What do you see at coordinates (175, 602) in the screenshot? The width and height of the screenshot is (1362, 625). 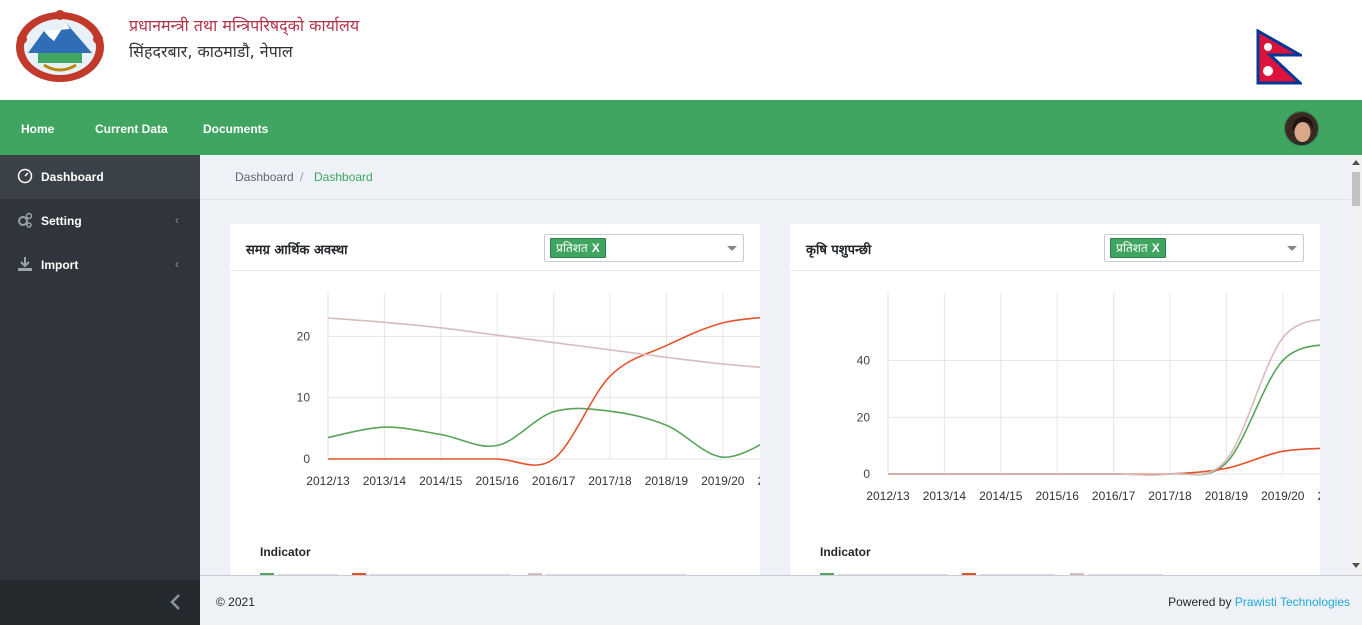 I see `sidebar-collapse-icon` at bounding box center [175, 602].